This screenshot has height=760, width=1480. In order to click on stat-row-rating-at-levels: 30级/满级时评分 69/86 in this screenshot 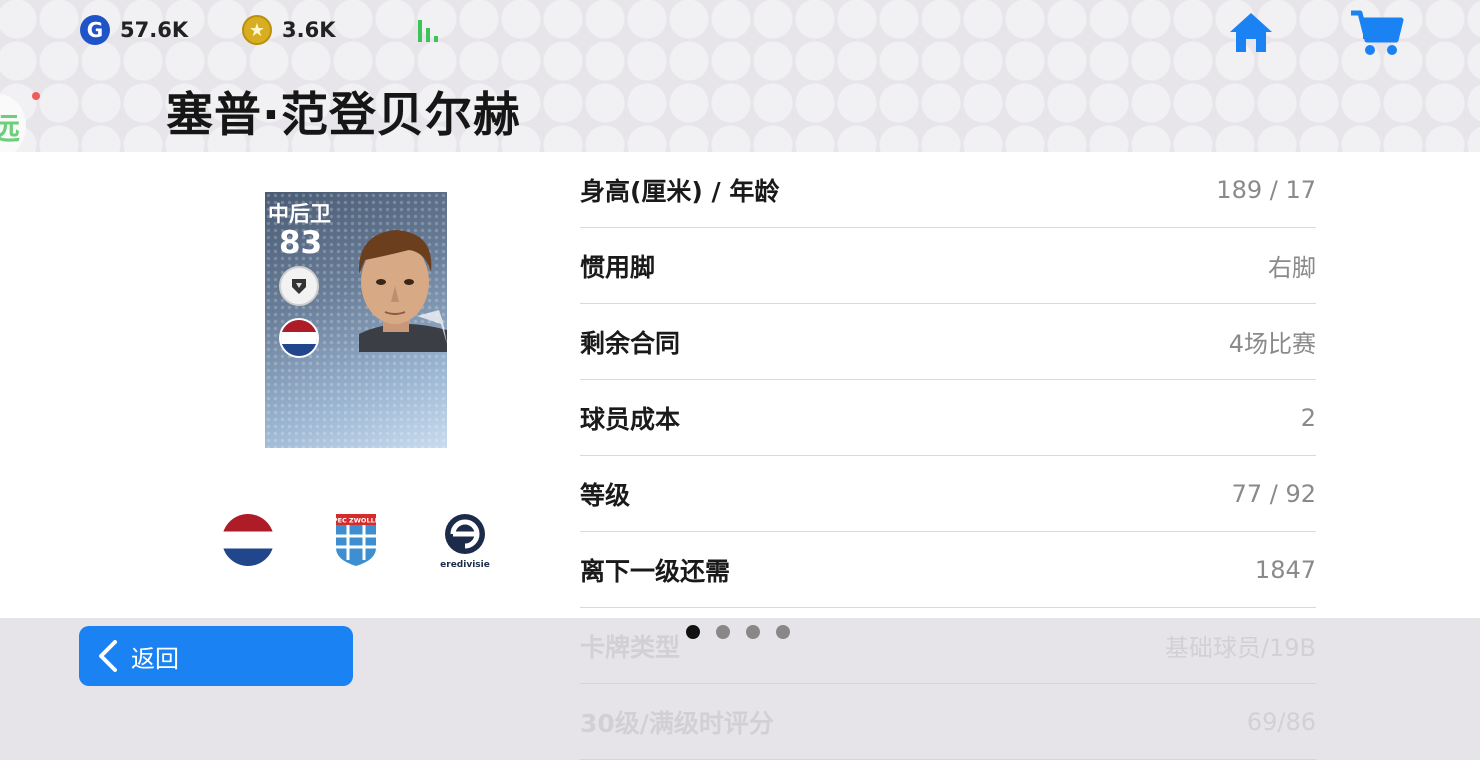, I will do `click(948, 722)`.